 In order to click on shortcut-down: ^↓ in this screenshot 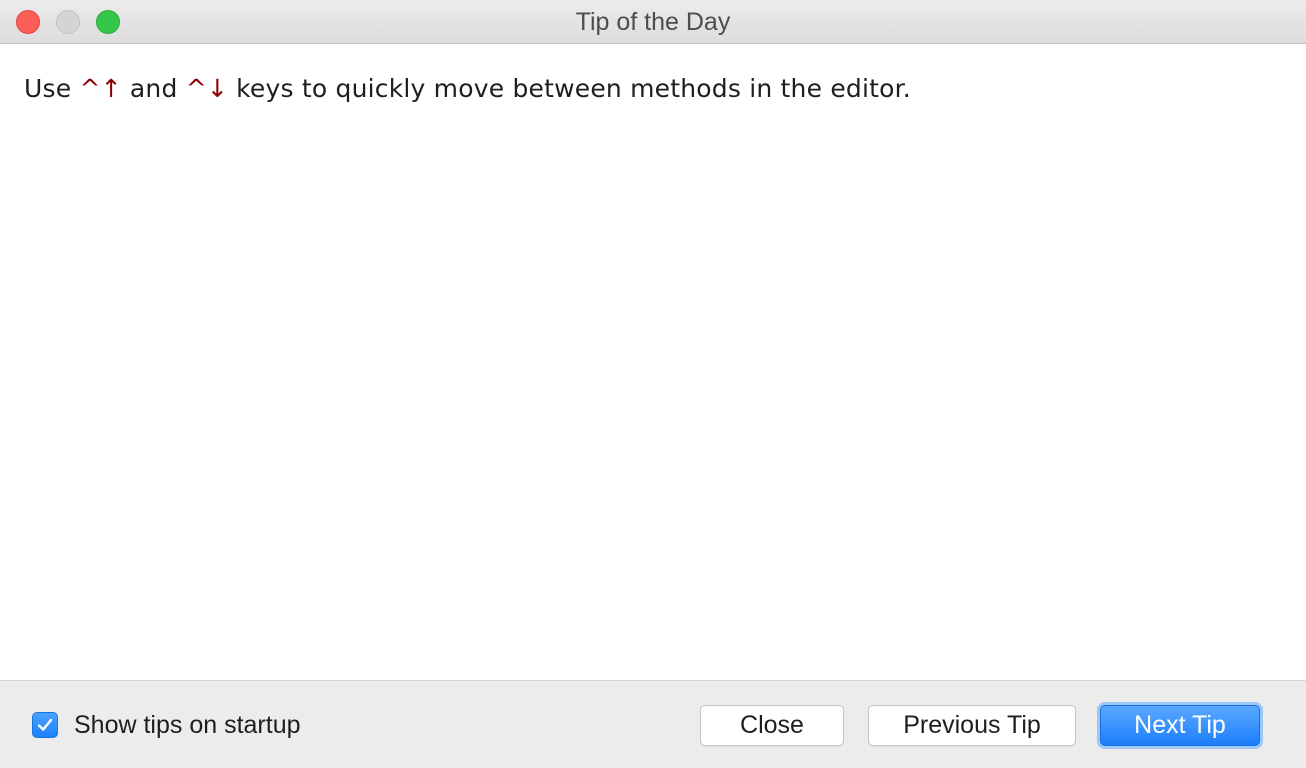, I will do `click(206, 88)`.